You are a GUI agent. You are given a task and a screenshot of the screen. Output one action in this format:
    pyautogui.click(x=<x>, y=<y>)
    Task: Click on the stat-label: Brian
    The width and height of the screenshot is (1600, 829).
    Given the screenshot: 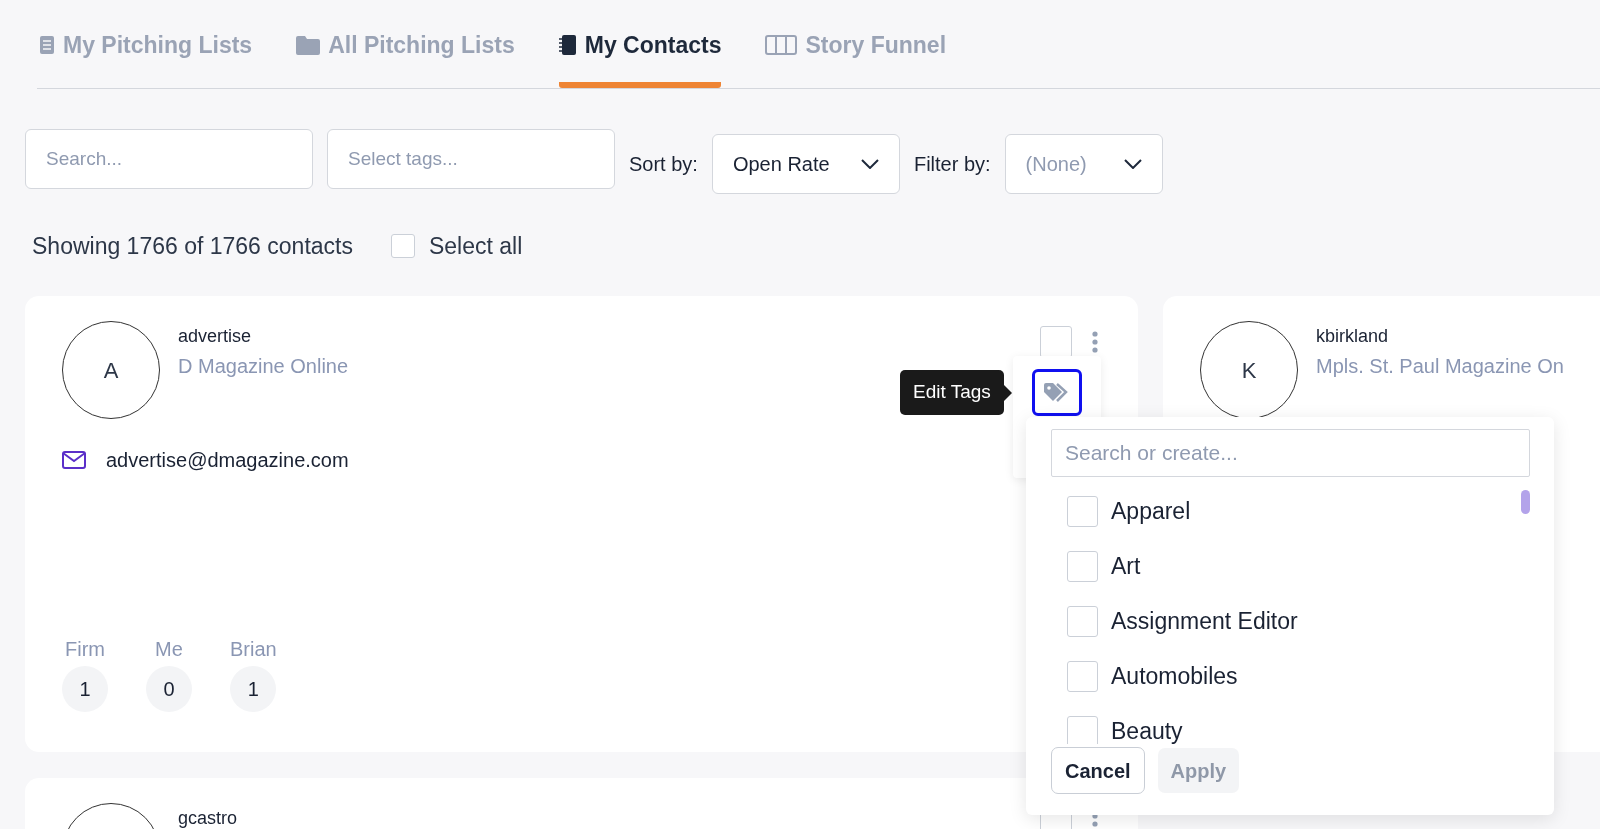 What is the action you would take?
    pyautogui.click(x=253, y=649)
    